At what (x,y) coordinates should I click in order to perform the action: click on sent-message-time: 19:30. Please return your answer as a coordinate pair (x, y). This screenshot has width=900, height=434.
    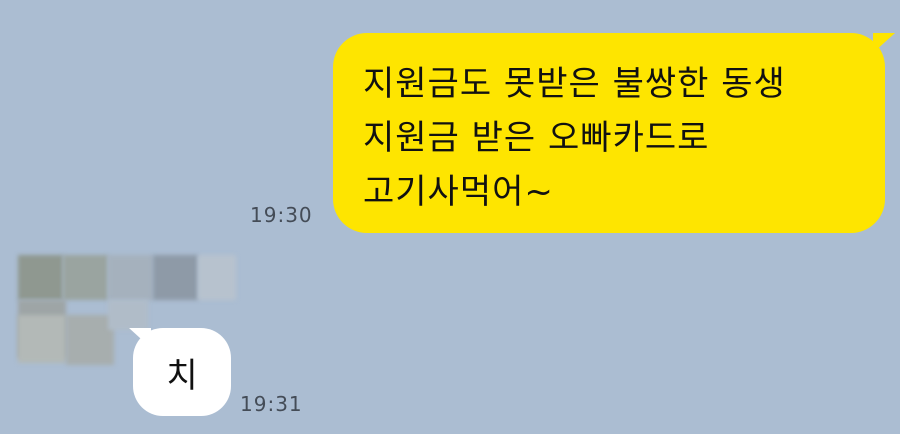
    Looking at the image, I should click on (281, 215).